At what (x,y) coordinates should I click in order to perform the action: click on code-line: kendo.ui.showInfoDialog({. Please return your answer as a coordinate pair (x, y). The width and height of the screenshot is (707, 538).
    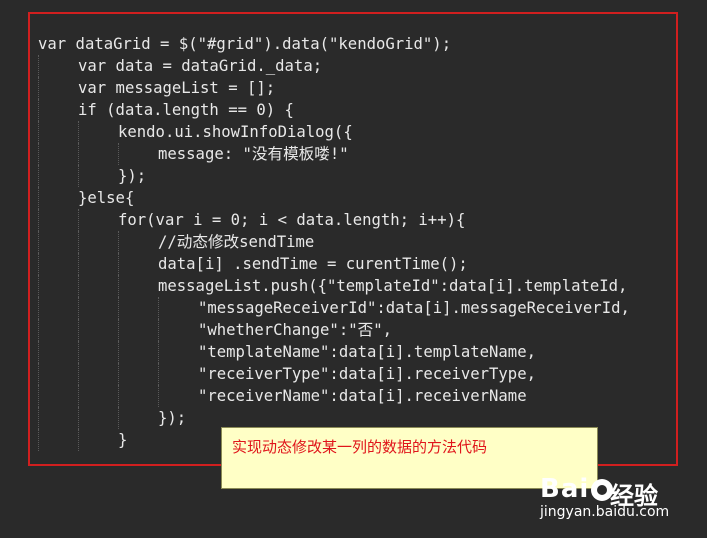
    Looking at the image, I should click on (334, 132).